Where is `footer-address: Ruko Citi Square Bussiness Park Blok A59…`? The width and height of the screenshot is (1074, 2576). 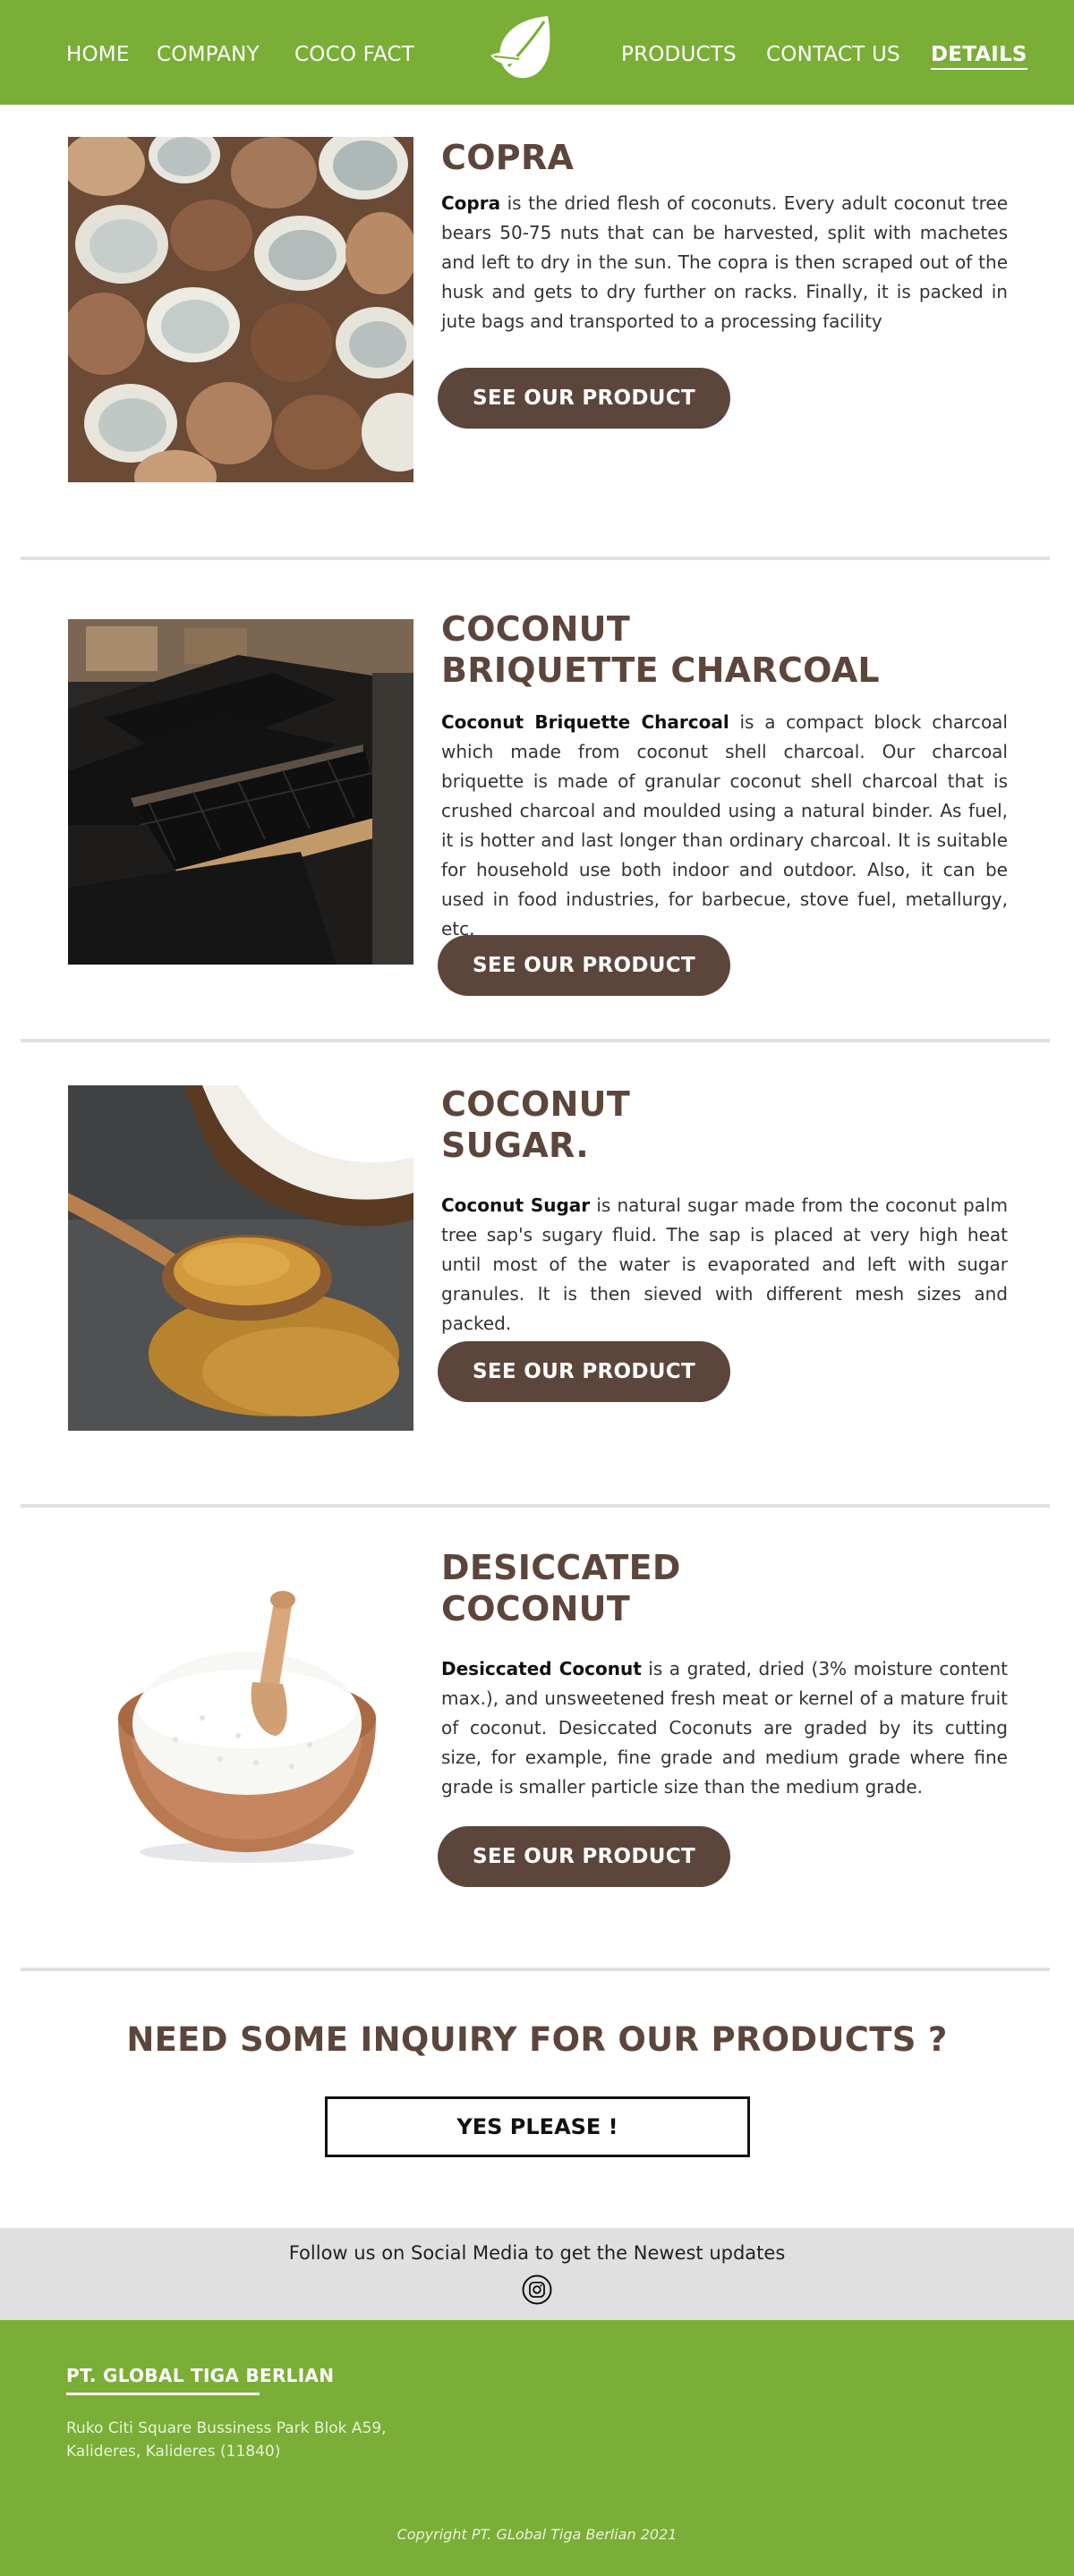 footer-address: Ruko Citi Square Bussiness Park Blok A59… is located at coordinates (226, 2440).